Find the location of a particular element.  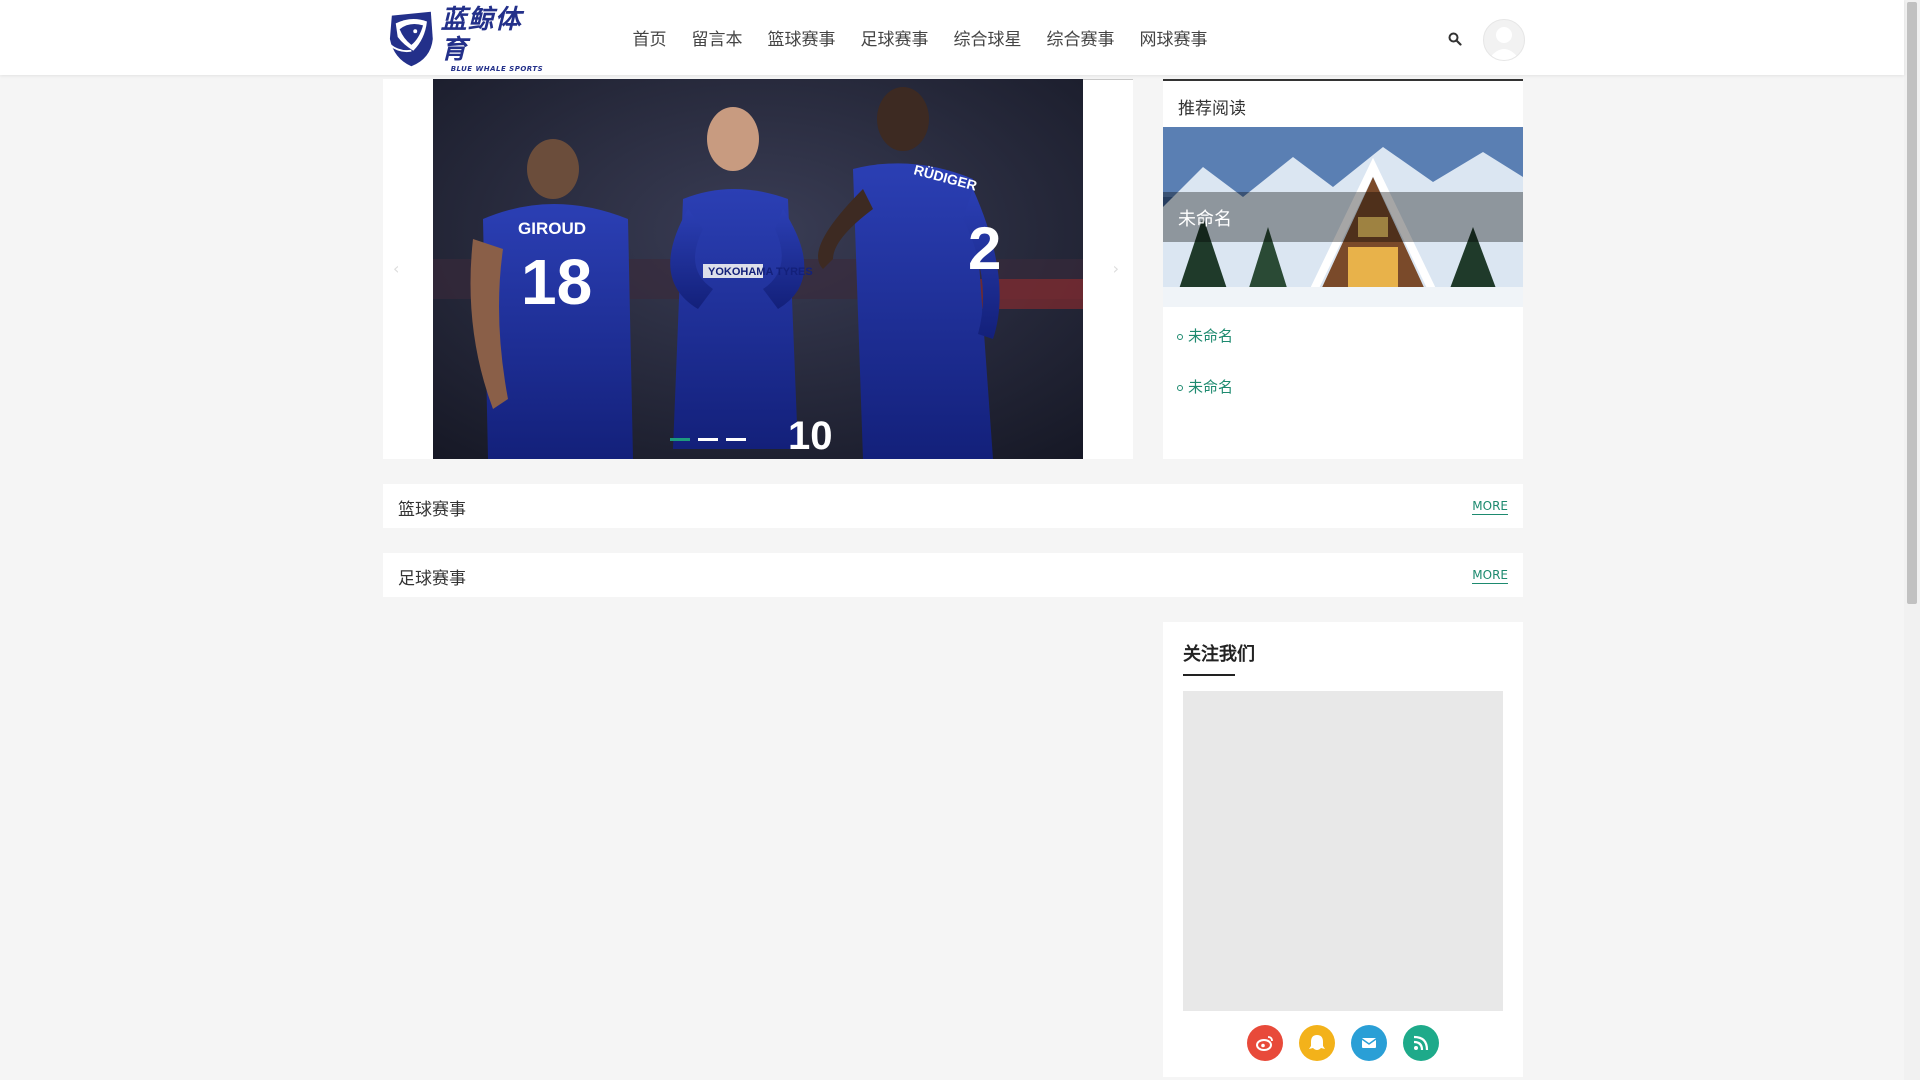

jersey-number-10: 10 is located at coordinates (810, 436).